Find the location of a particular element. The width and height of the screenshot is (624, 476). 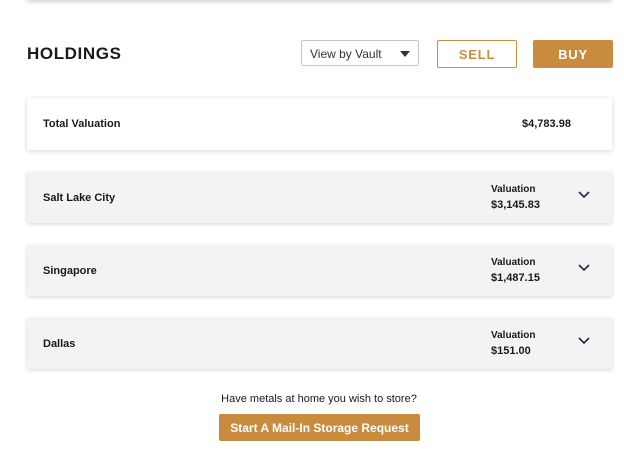

vault-name: Salt Lake City is located at coordinates (79, 198).